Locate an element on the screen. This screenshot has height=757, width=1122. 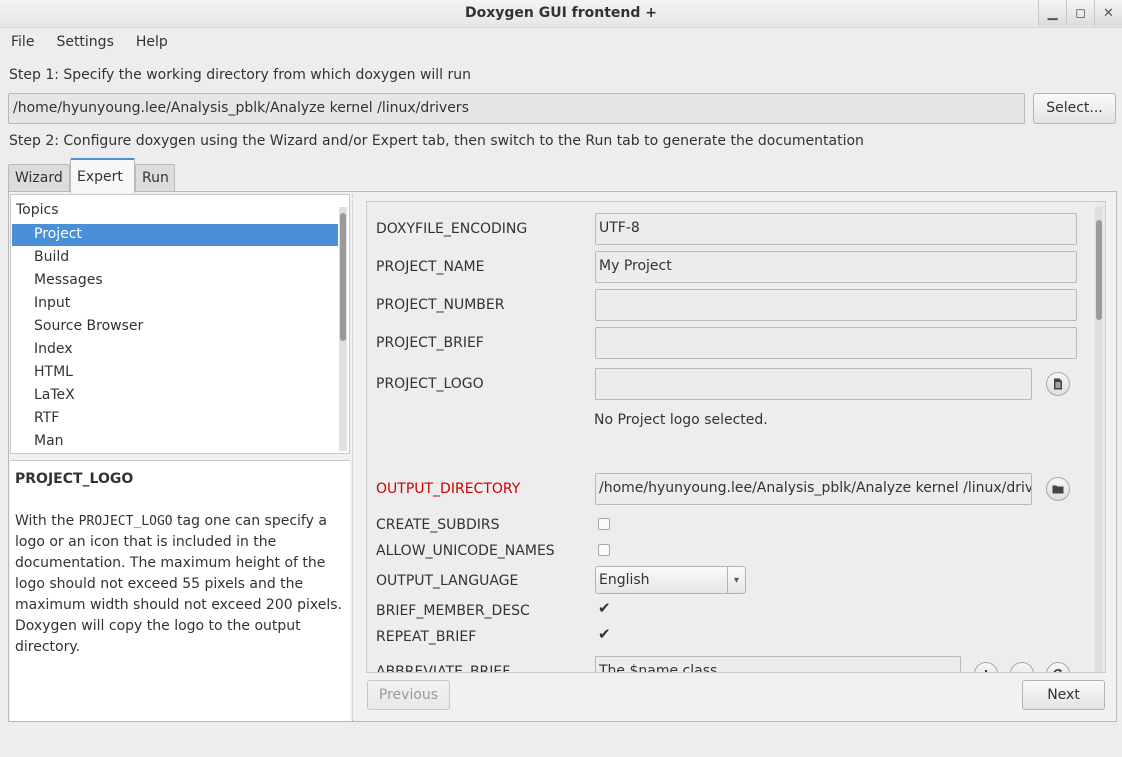
window-title: Doxygen GUI frontend + is located at coordinates (561, 13).